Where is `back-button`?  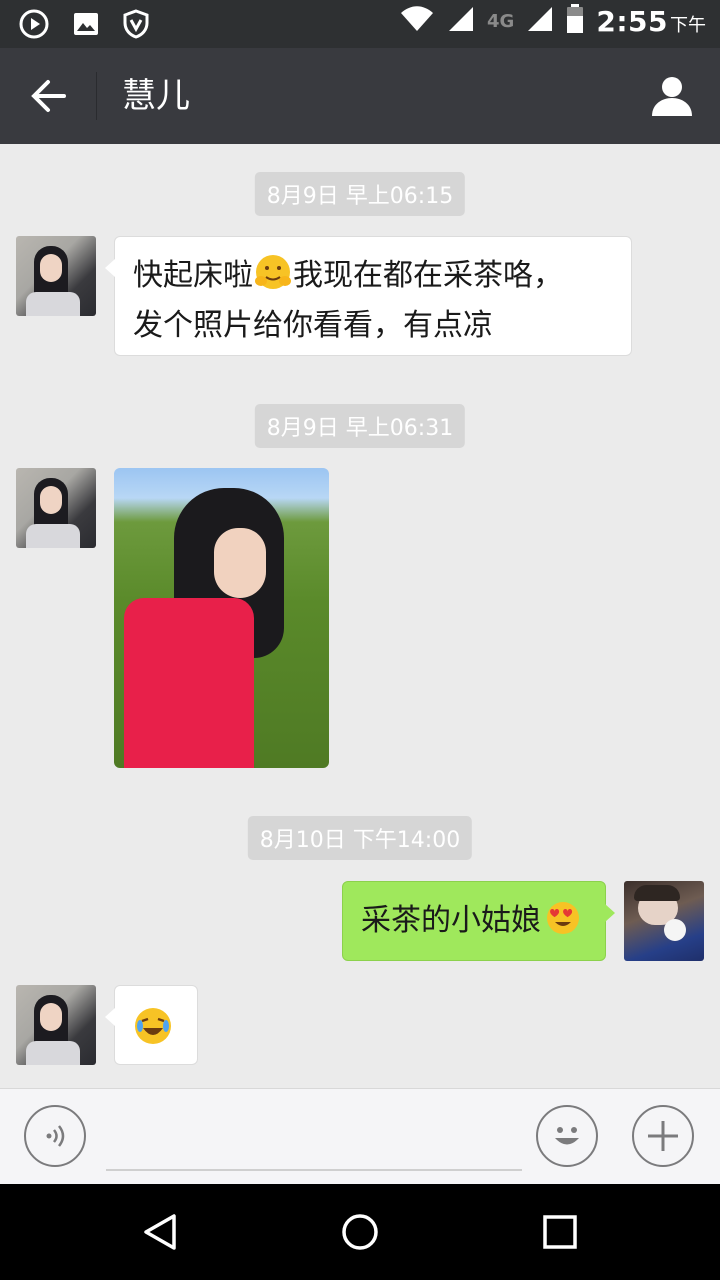 back-button is located at coordinates (48, 96).